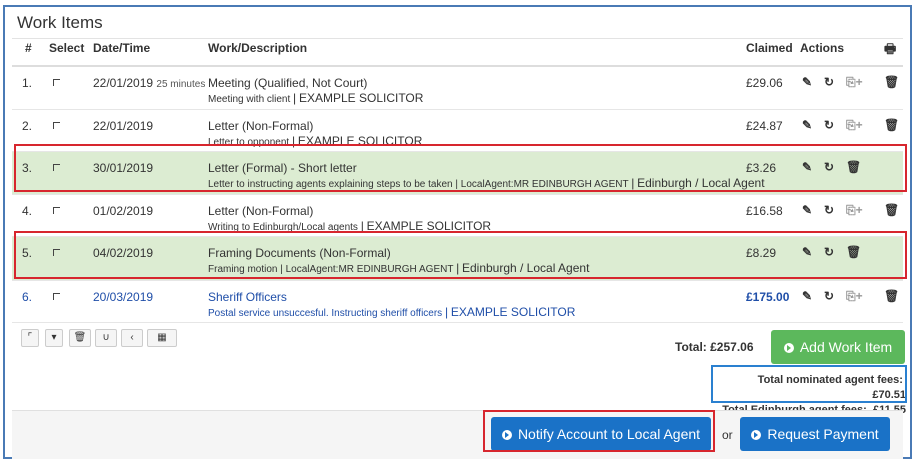 This screenshot has width=916, height=463. I want to click on panel-title: Work Items, so click(60, 22).